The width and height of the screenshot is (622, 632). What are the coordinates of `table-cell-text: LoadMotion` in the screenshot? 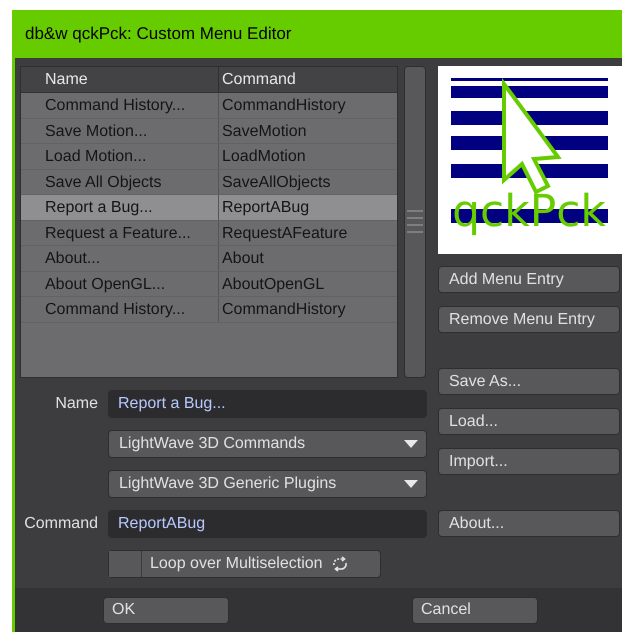 It's located at (264, 157).